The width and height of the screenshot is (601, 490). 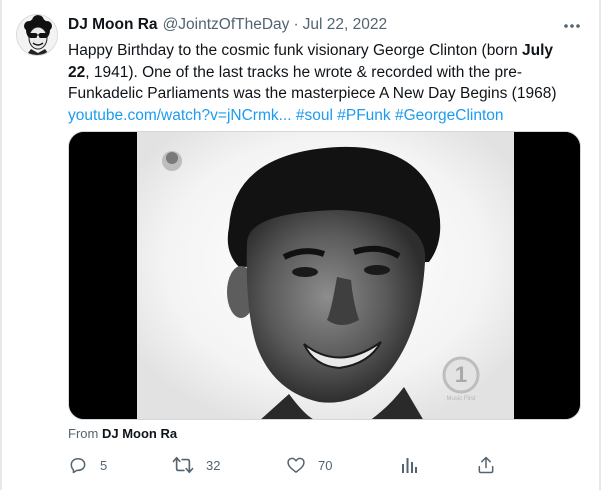 What do you see at coordinates (83, 433) in the screenshot?
I see `from-label: From` at bounding box center [83, 433].